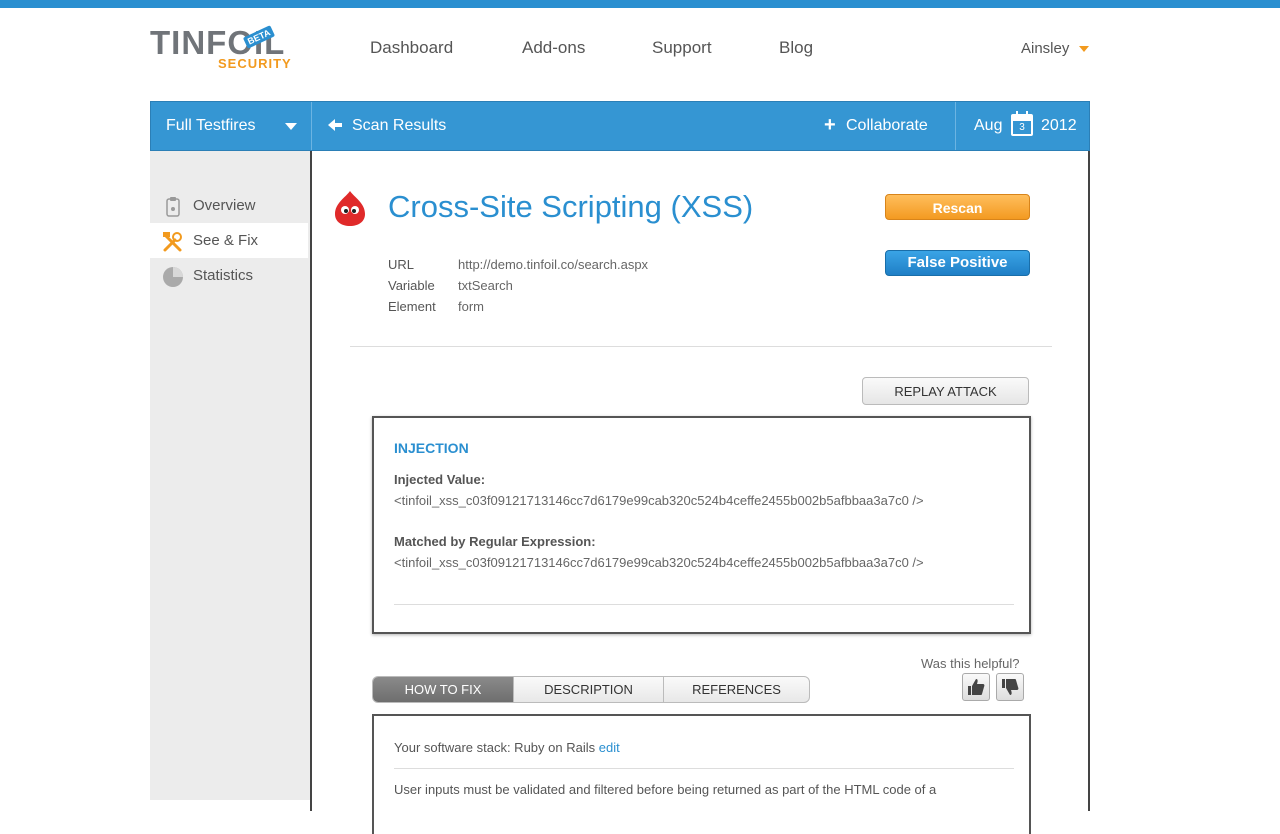  Describe the element at coordinates (553, 48) in the screenshot. I see `nav-add-ons: Add-ons` at that location.